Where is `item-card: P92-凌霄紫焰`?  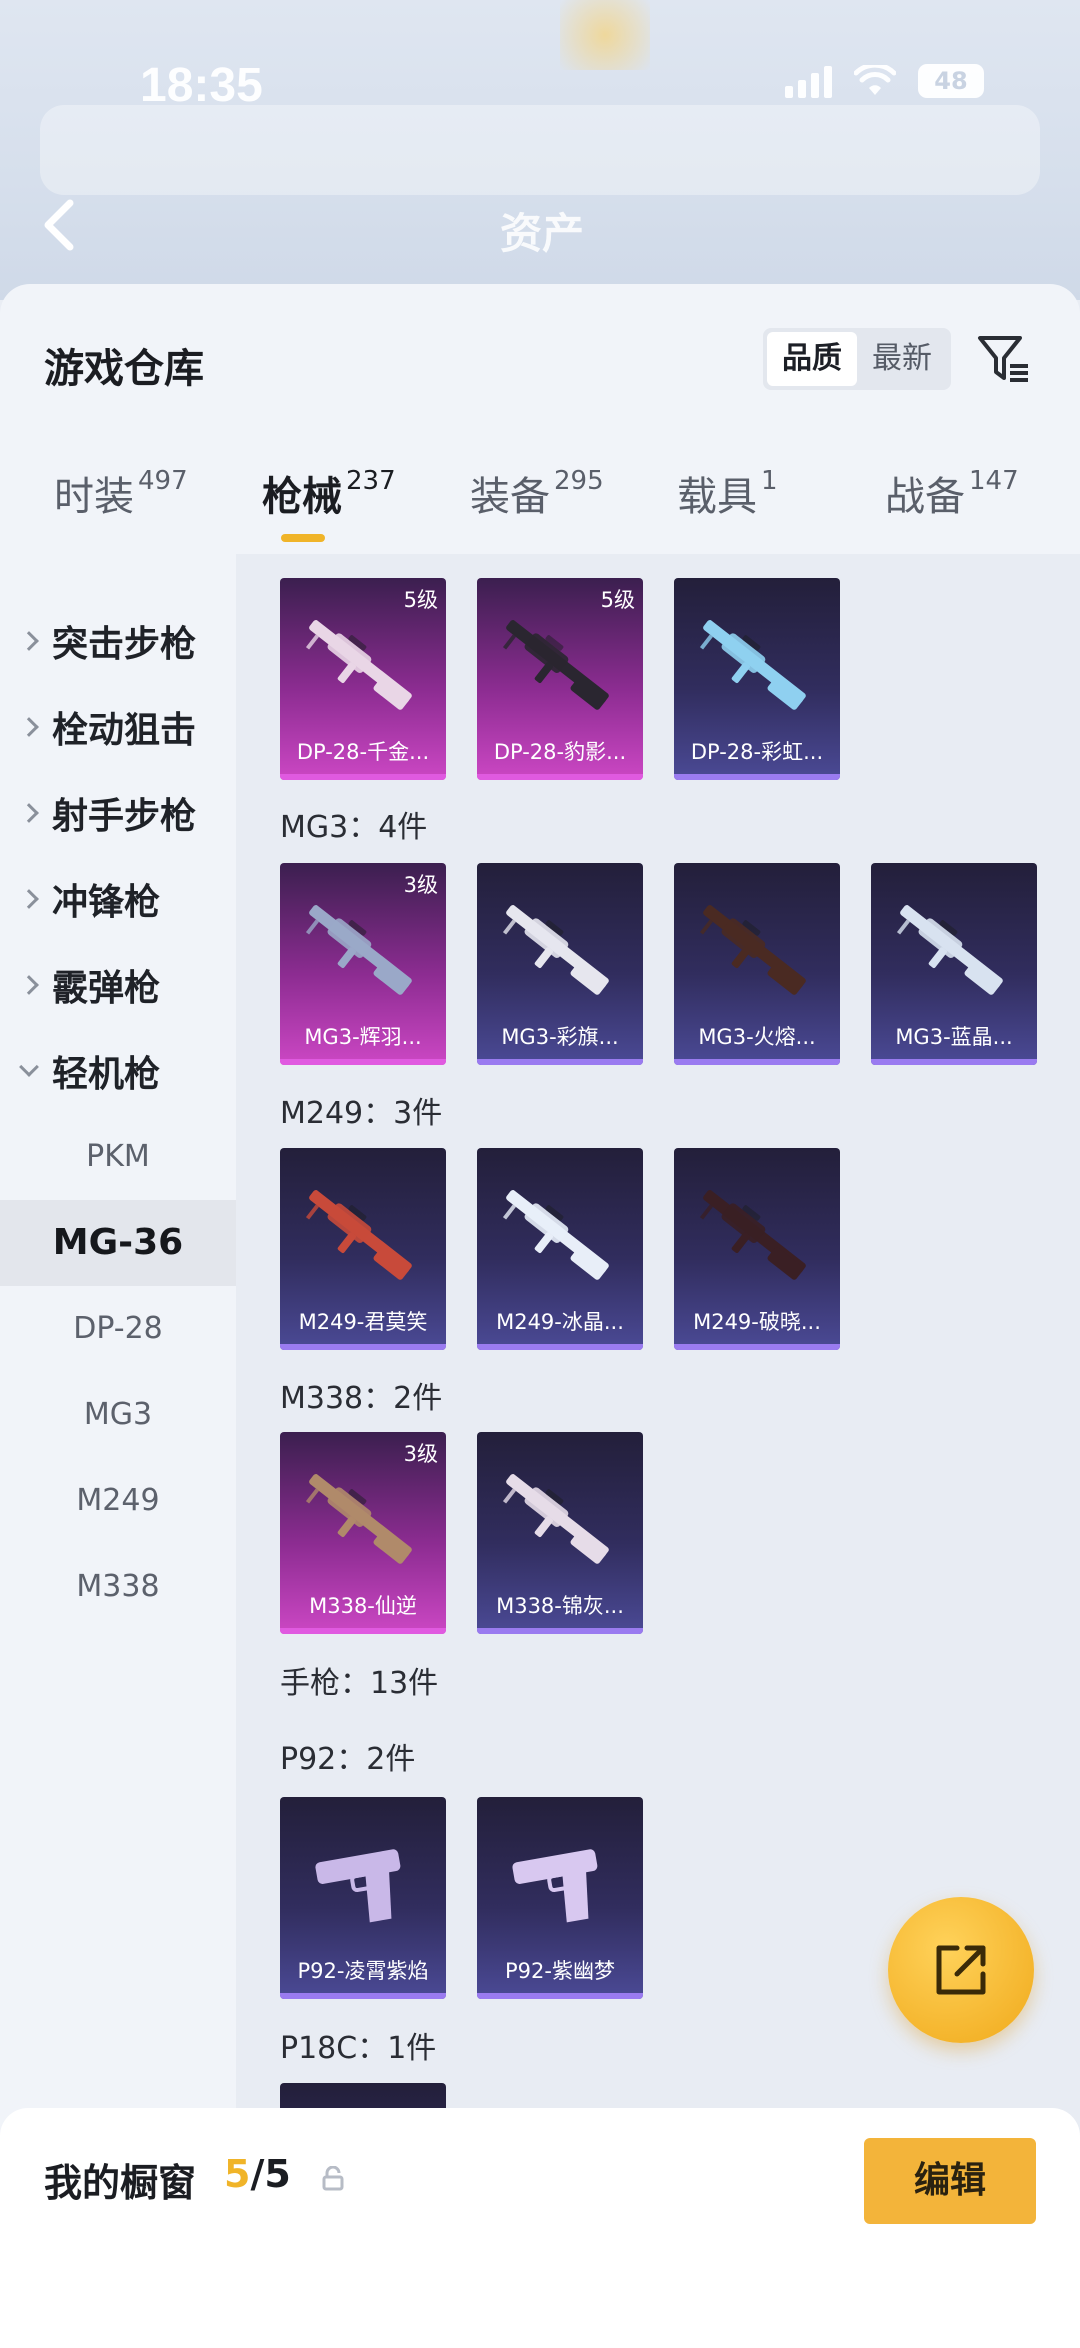 item-card: P92-凌霄紫焰 is located at coordinates (363, 1898).